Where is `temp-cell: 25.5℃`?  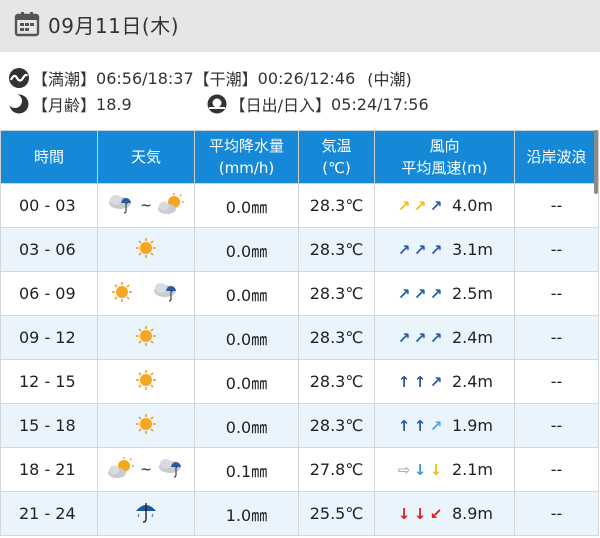
temp-cell: 25.5℃ is located at coordinates (336, 513).